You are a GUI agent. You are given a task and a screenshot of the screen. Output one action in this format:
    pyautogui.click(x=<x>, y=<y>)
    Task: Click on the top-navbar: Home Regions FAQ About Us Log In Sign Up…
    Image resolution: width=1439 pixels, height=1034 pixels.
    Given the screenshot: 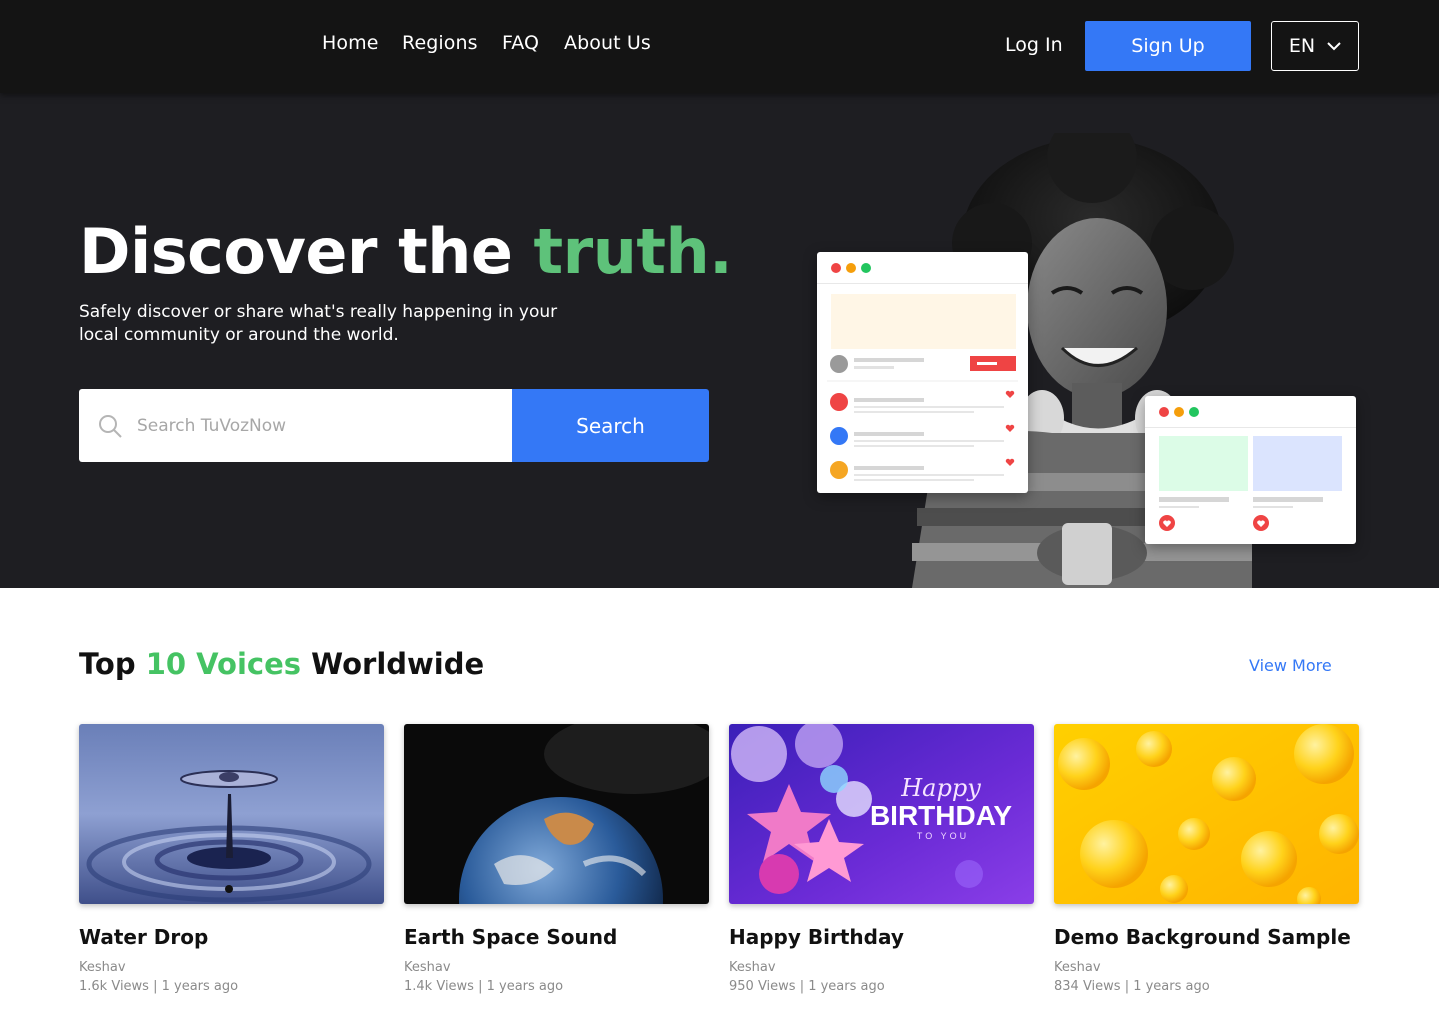 What is the action you would take?
    pyautogui.click(x=719, y=46)
    